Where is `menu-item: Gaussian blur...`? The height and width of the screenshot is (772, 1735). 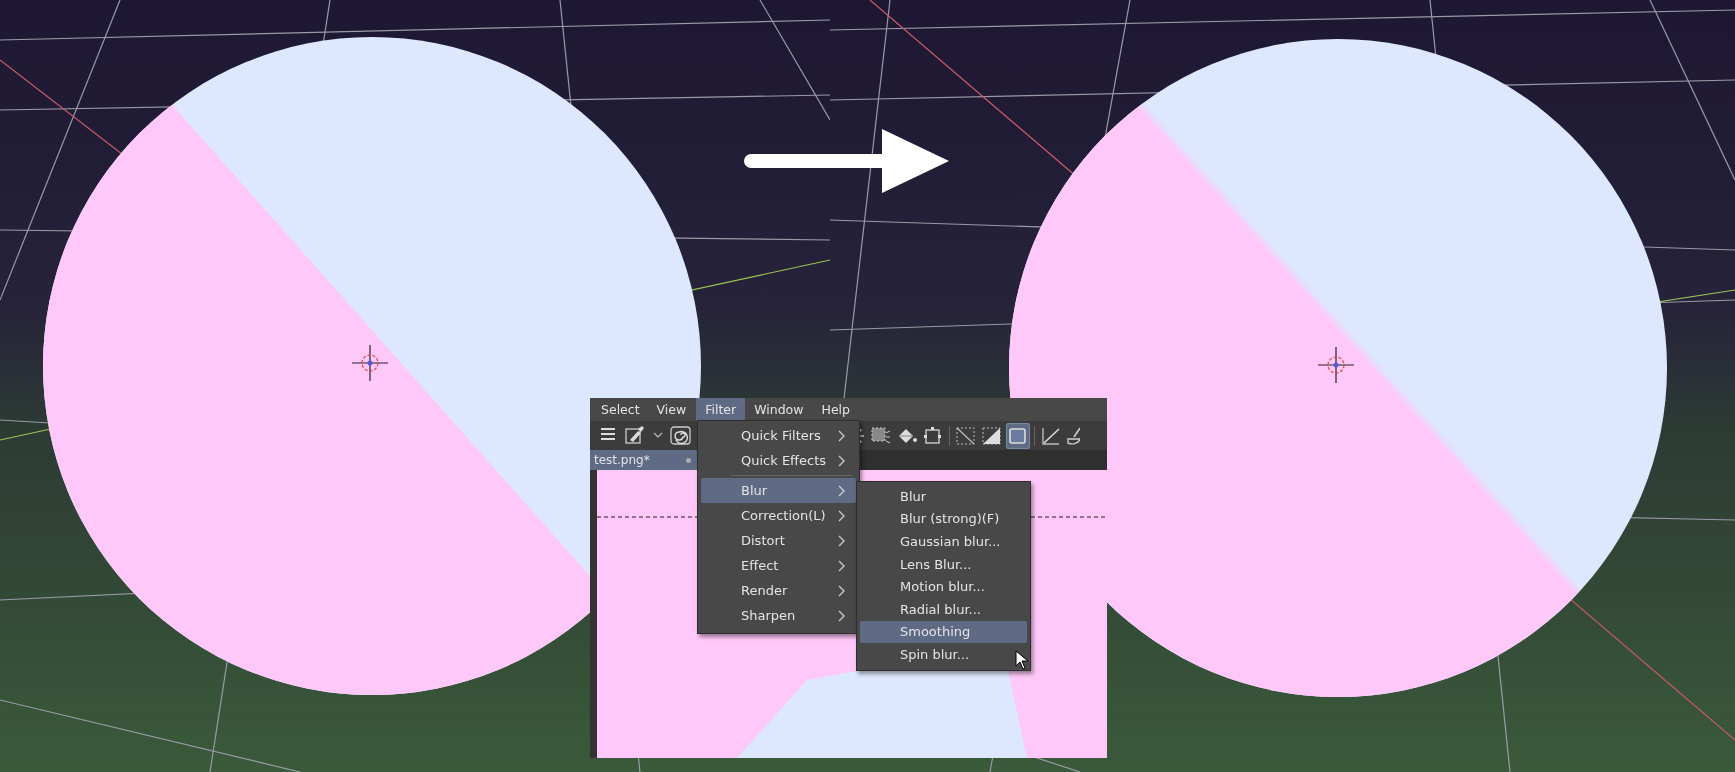
menu-item: Gaussian blur... is located at coordinates (943, 541).